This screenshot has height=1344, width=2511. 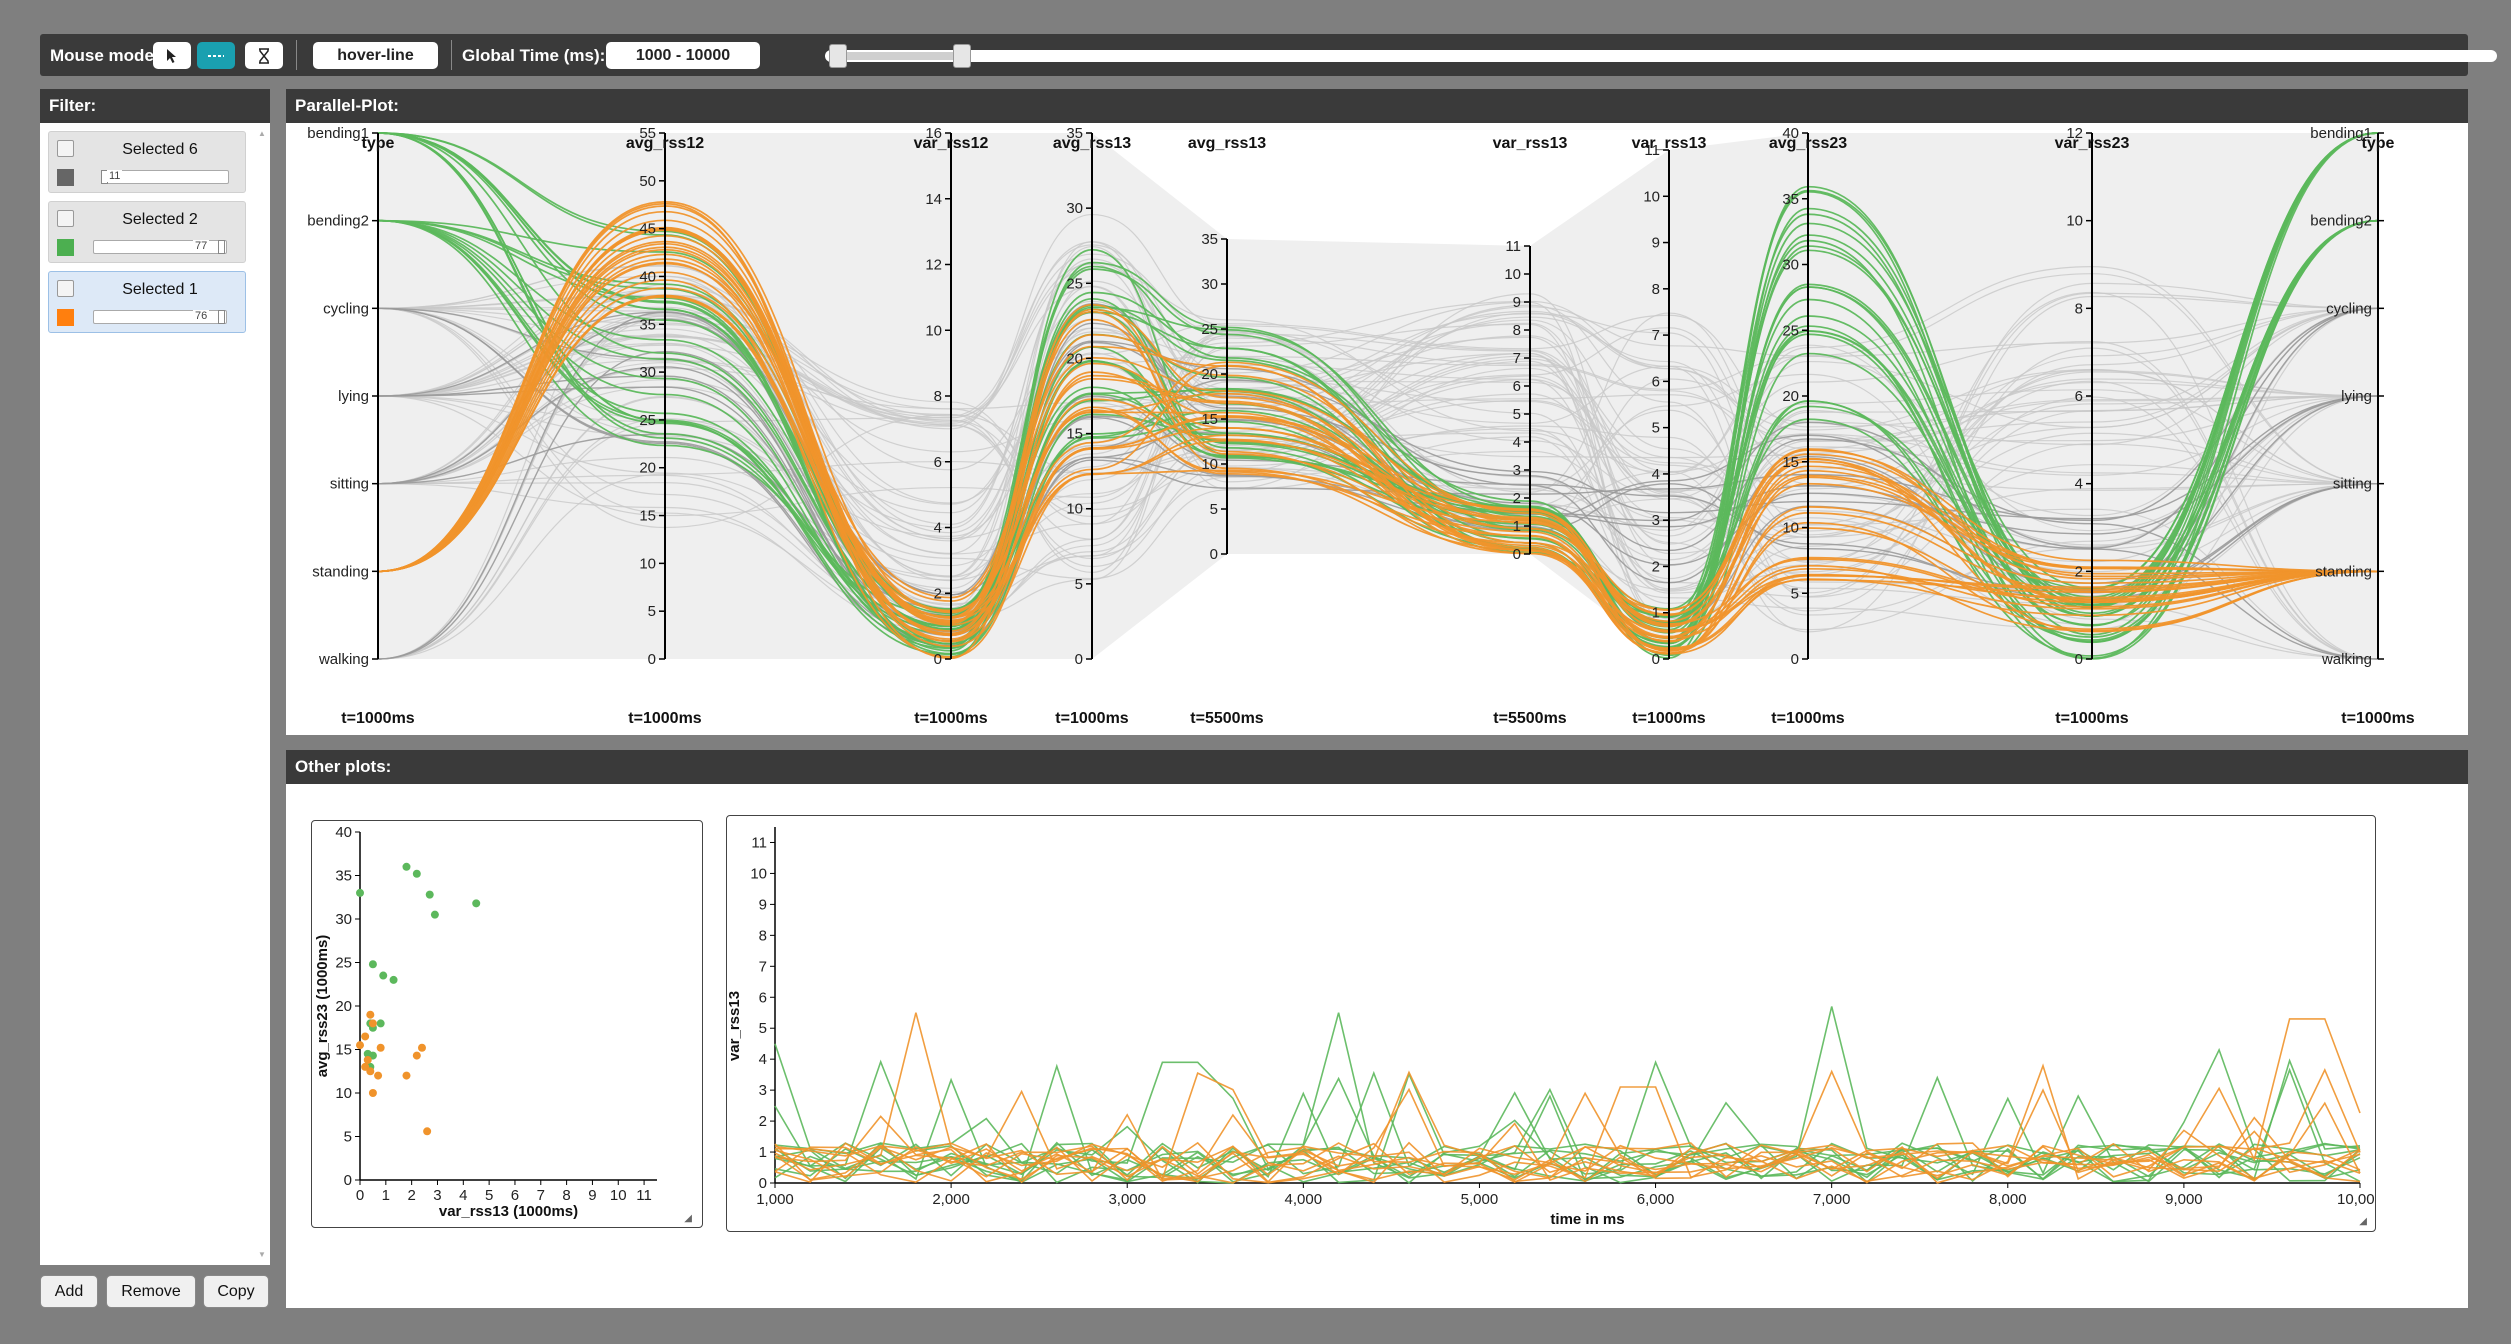 I want to click on global-time-input: 1000 - 10000, so click(x=683, y=55).